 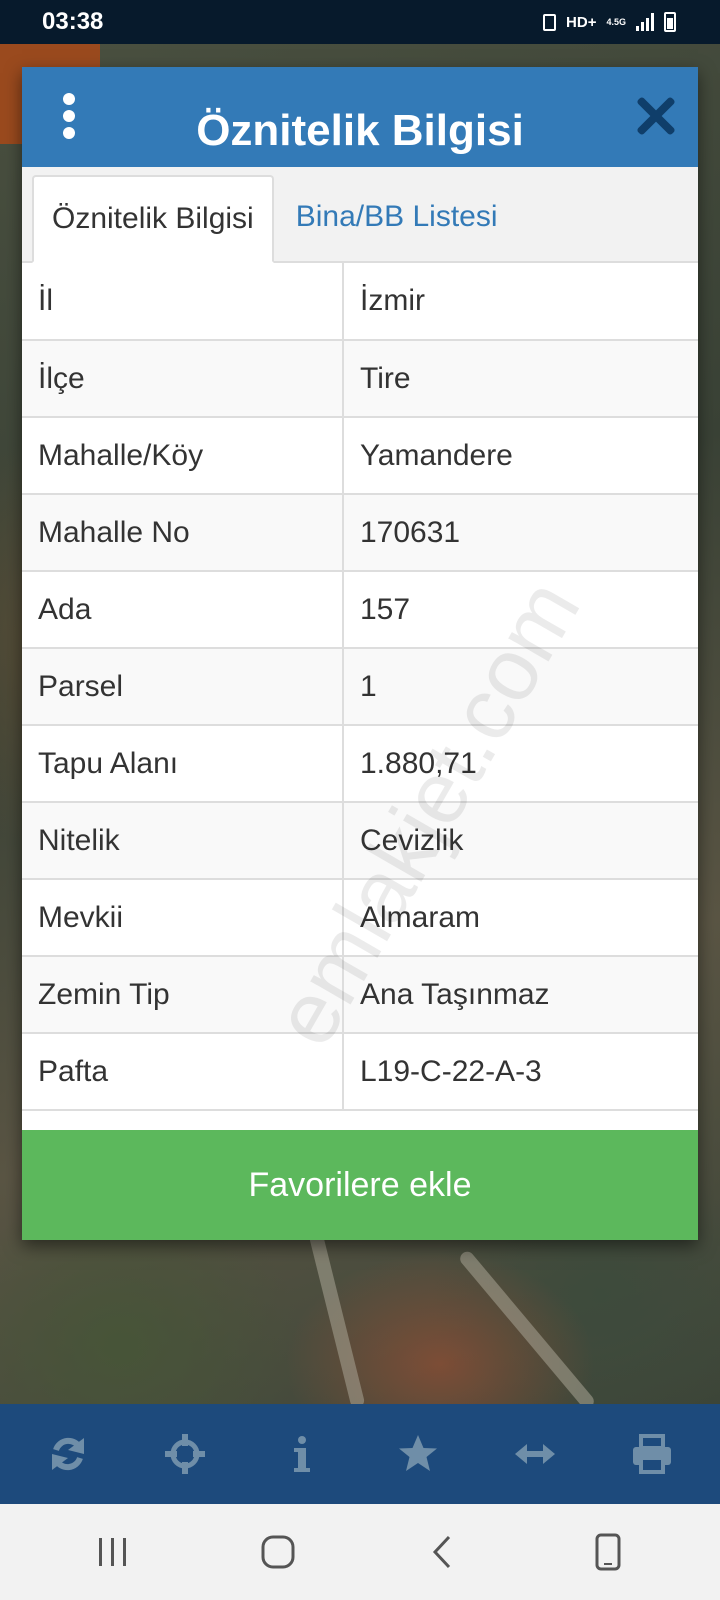 What do you see at coordinates (183, 840) in the screenshot?
I see `row-key: Nitelik` at bounding box center [183, 840].